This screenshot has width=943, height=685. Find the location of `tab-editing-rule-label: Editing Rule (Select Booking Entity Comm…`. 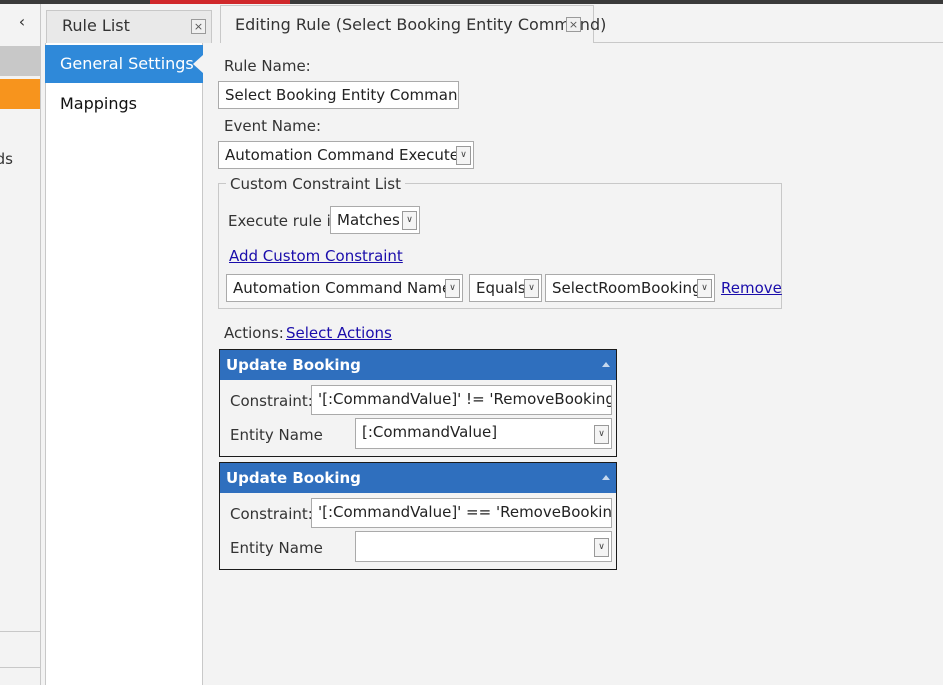

tab-editing-rule-label: Editing Rule (Select Booking Entity Comm… is located at coordinates (421, 24).